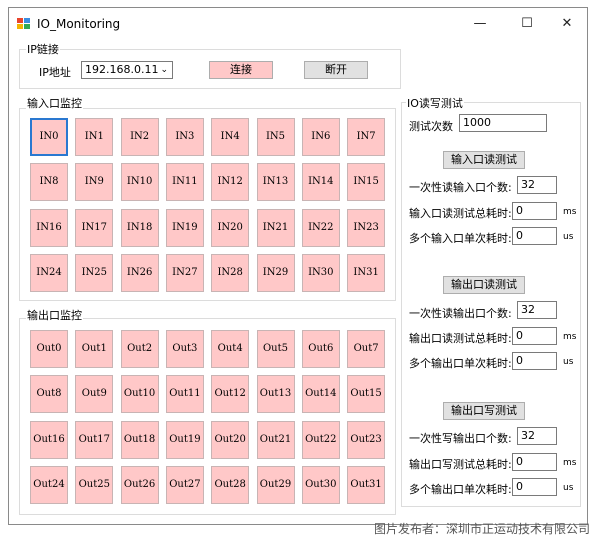  Describe the element at coordinates (320, 484) in the screenshot. I see `output-button-30: Out30` at that location.